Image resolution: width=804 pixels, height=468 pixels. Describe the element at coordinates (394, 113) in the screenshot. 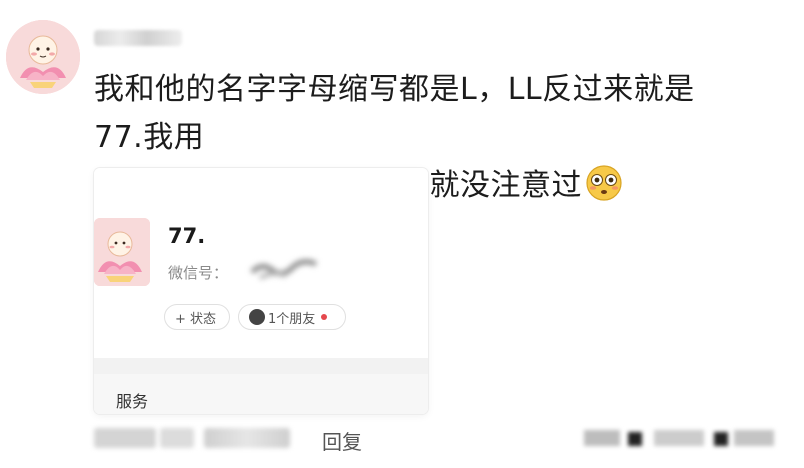

I see `comment-line-1: 我和他的名字字母缩写都是L，LL反过来就是77.我用` at that location.